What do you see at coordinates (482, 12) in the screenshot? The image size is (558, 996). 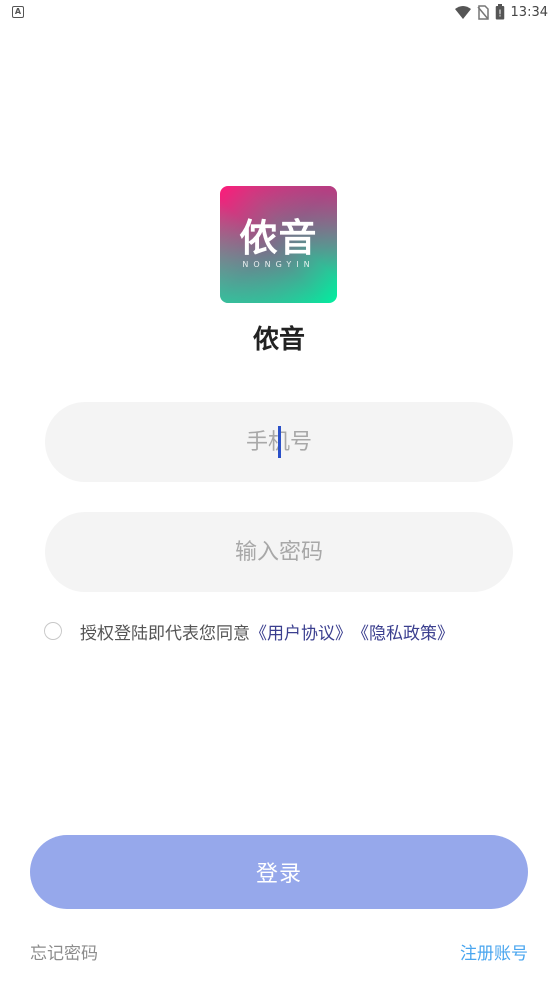 I see `no-sim-icon` at bounding box center [482, 12].